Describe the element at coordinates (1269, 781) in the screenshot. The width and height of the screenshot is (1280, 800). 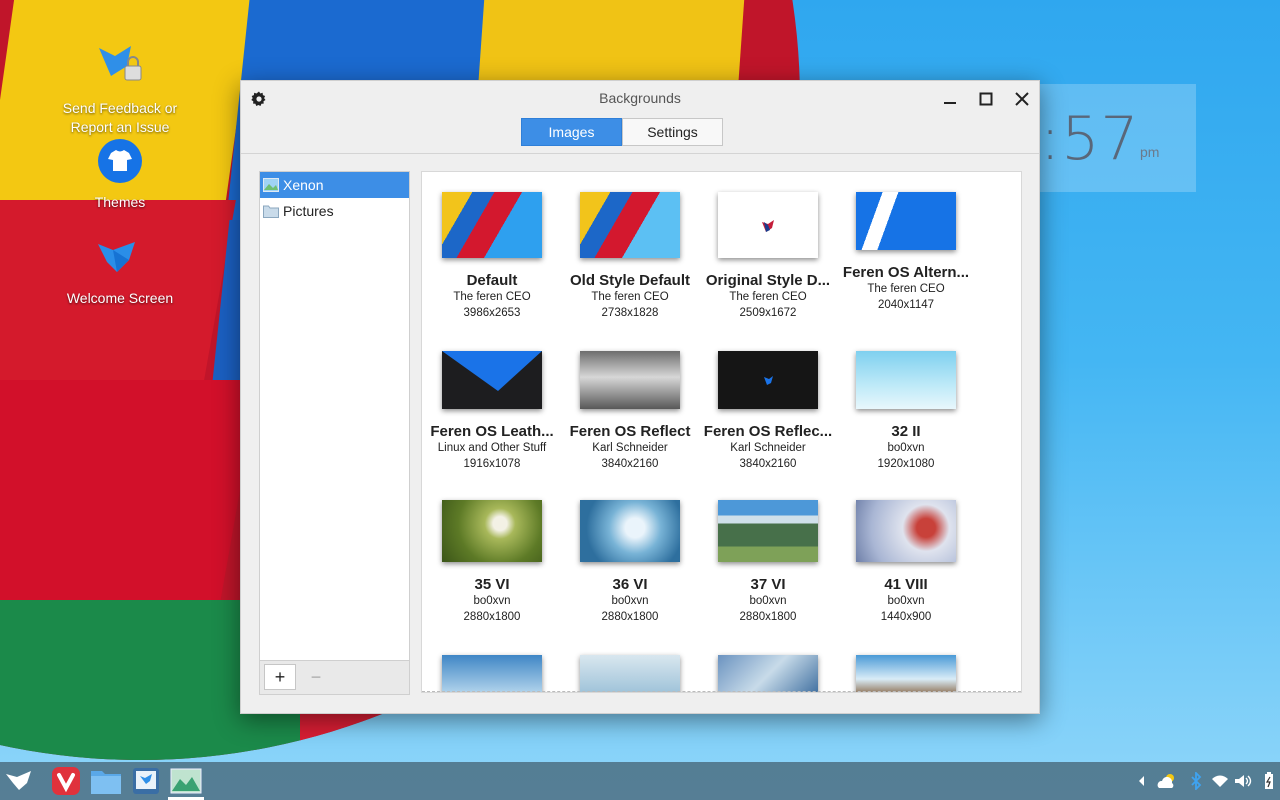
I see `battery-icon` at that location.